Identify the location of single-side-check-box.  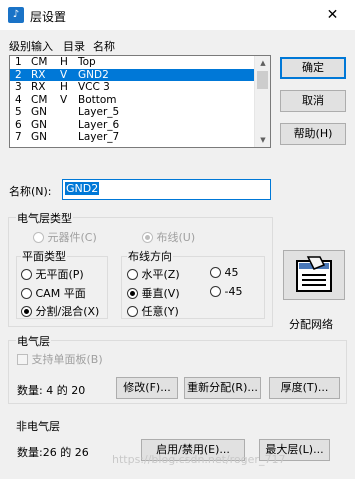
(22, 359).